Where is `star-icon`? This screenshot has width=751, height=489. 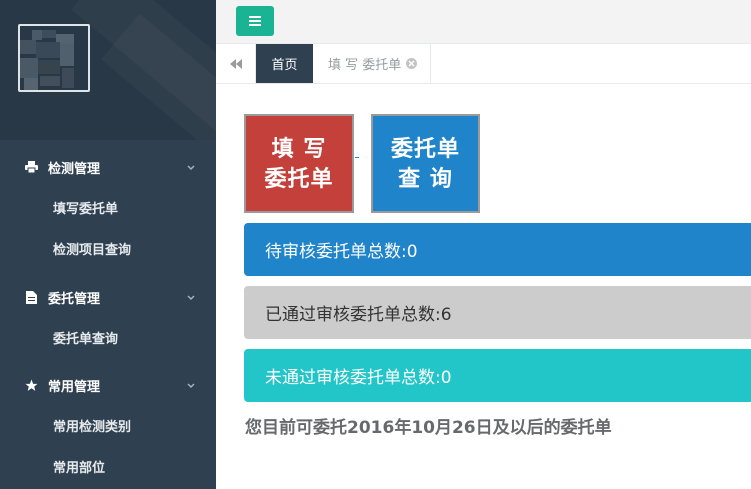
star-icon is located at coordinates (31, 385).